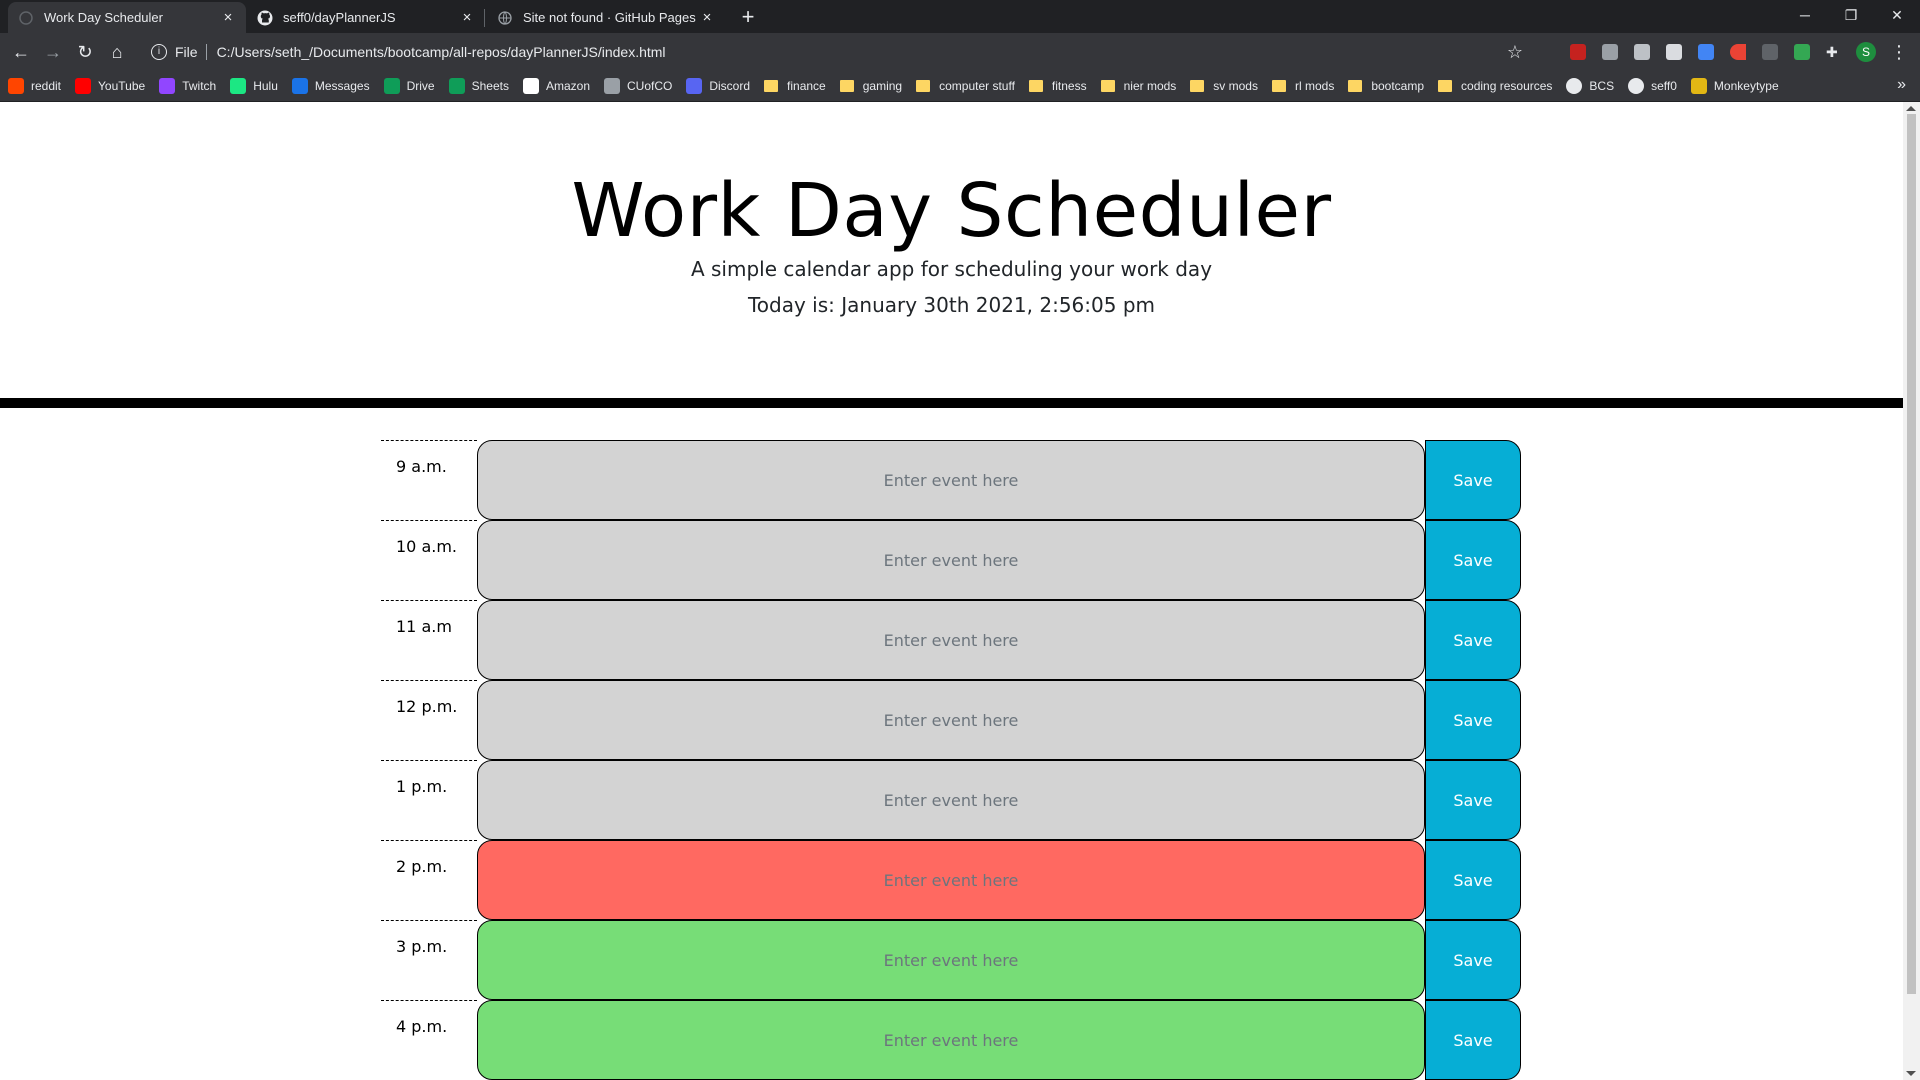 This screenshot has height=1080, width=1920. I want to click on bookmark-label: Amazon, so click(567, 86).